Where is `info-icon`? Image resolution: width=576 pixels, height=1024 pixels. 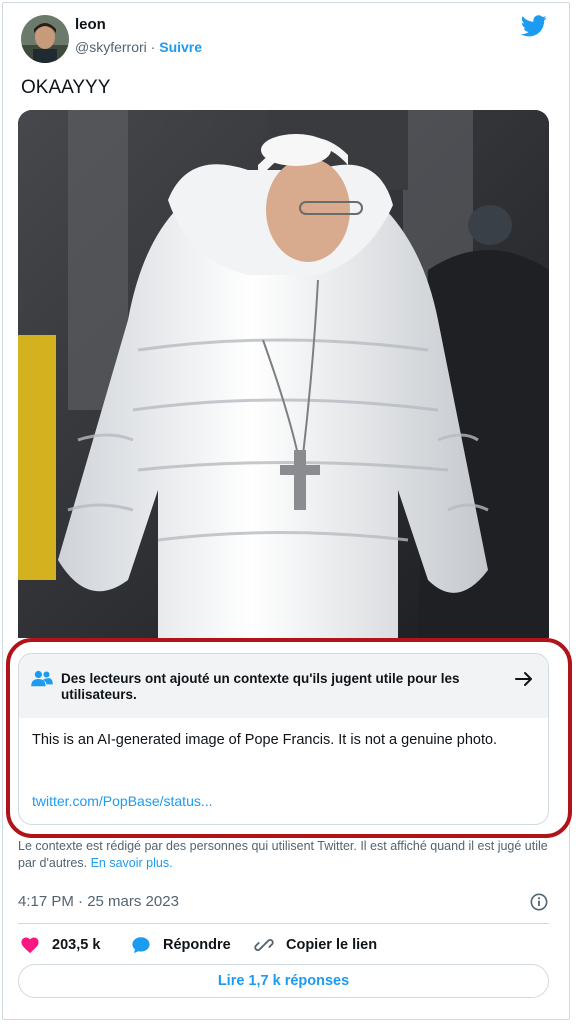
info-icon is located at coordinates (539, 902).